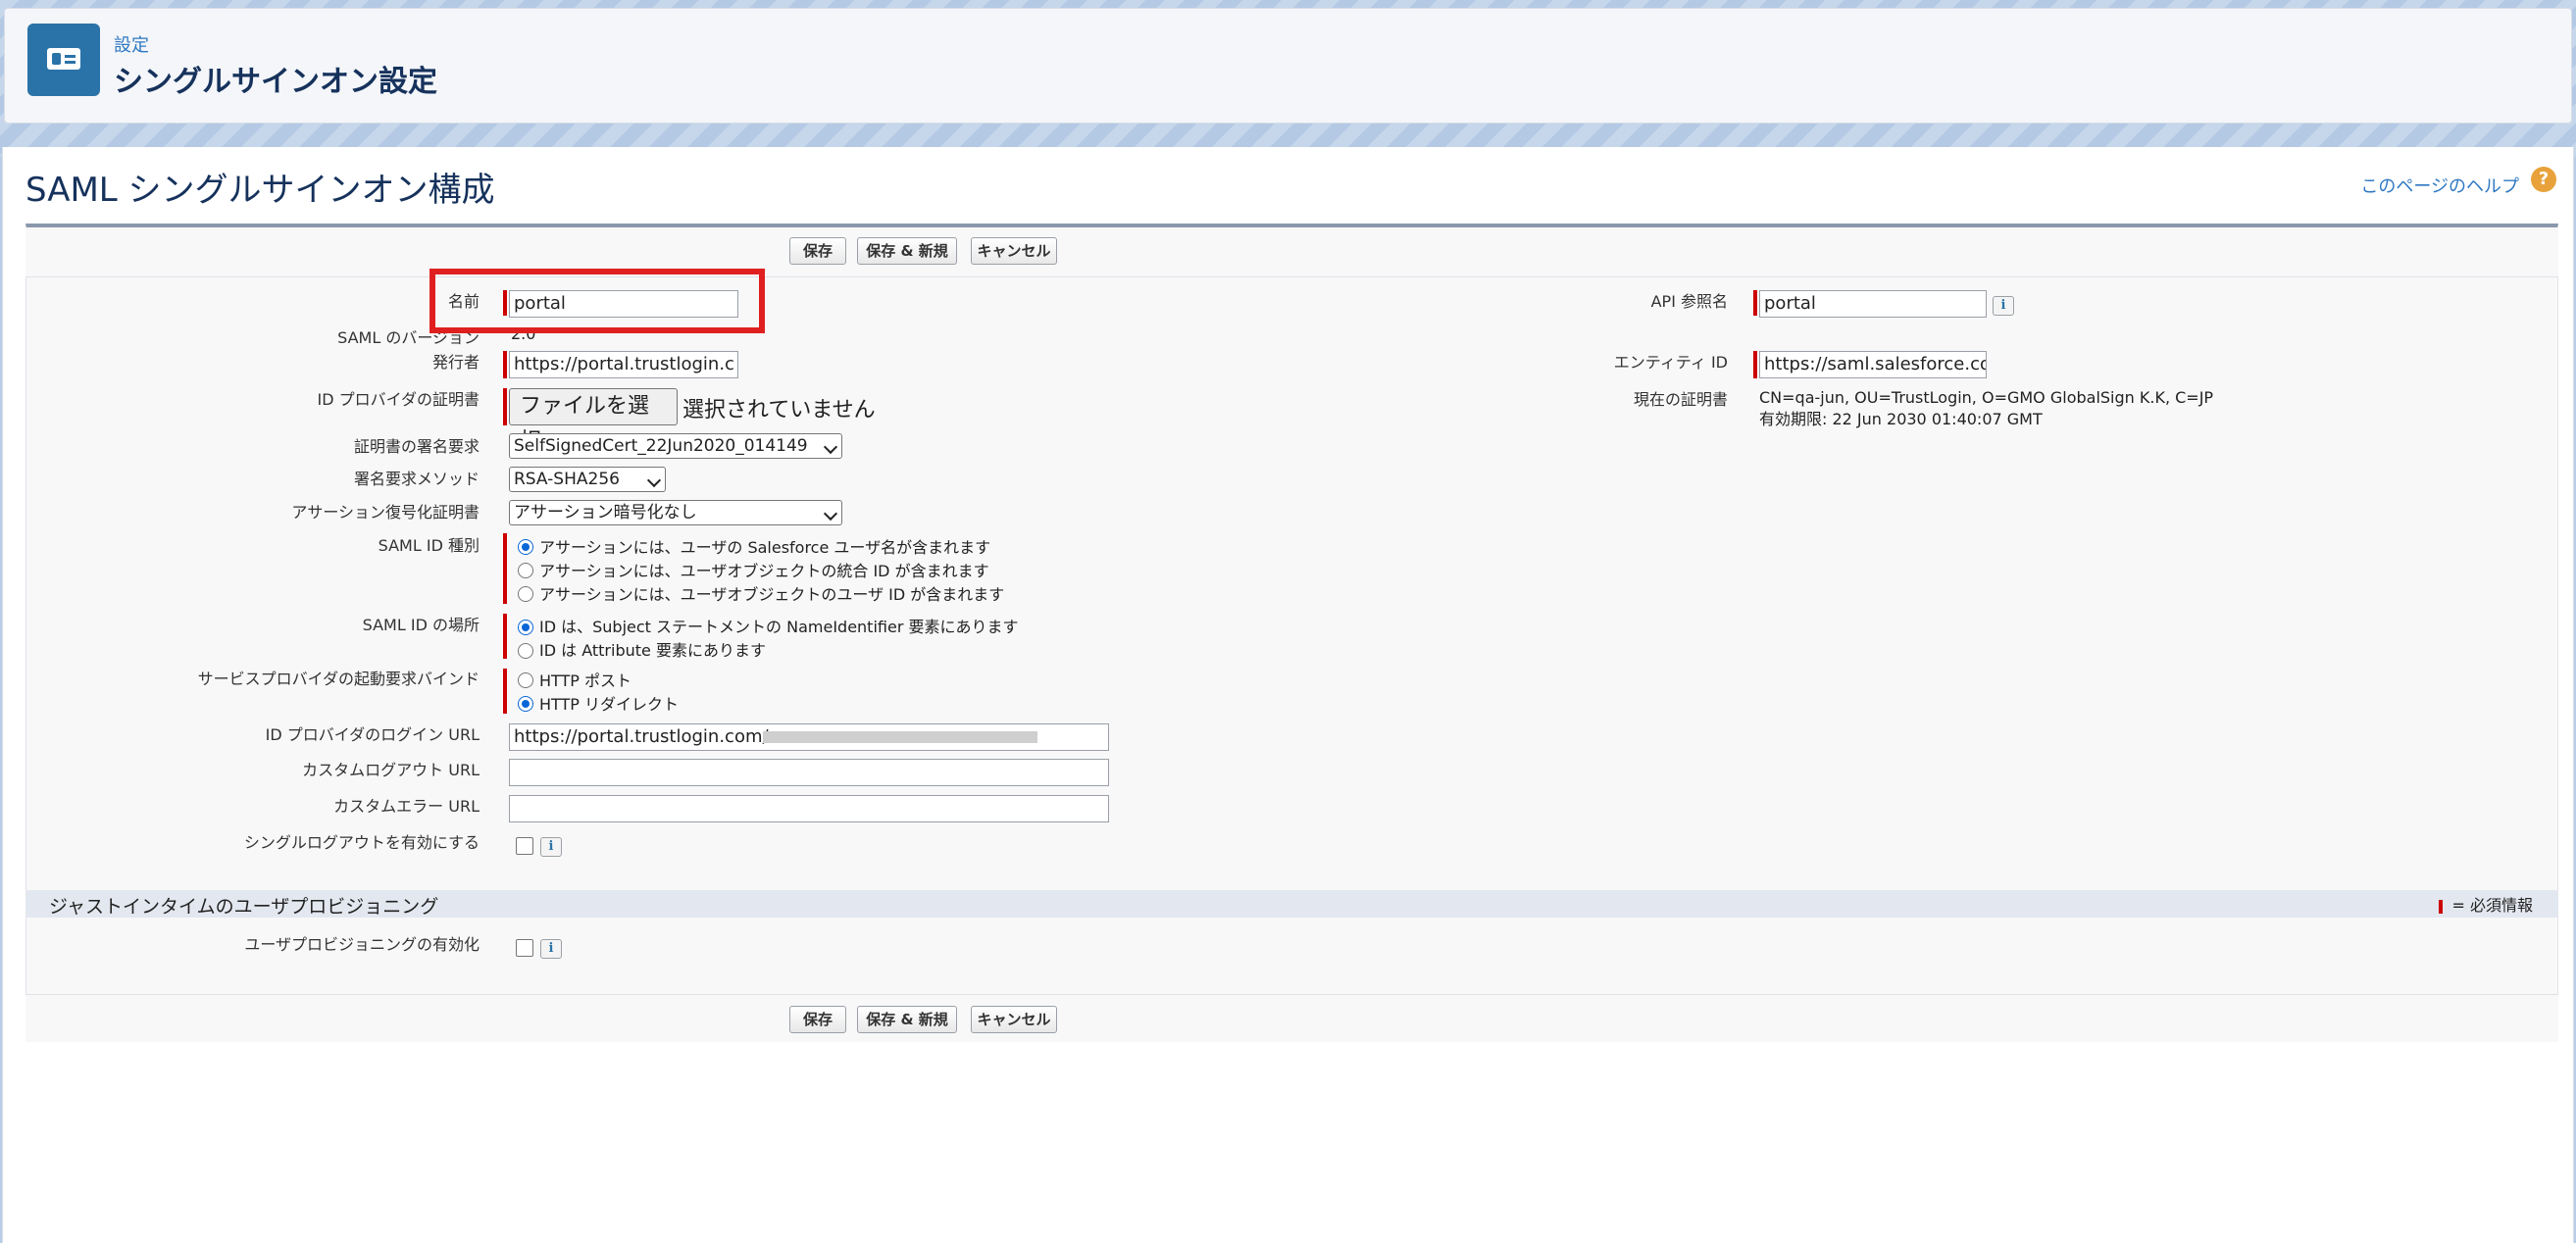 The height and width of the screenshot is (1243, 2576). I want to click on saml-id-type-label: SAML ID 種別, so click(429, 545).